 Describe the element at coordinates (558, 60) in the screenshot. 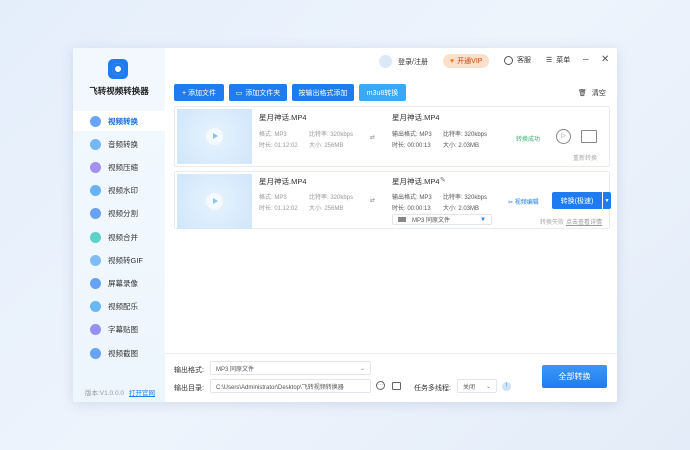

I see `menu-button: ☰ 菜单` at that location.